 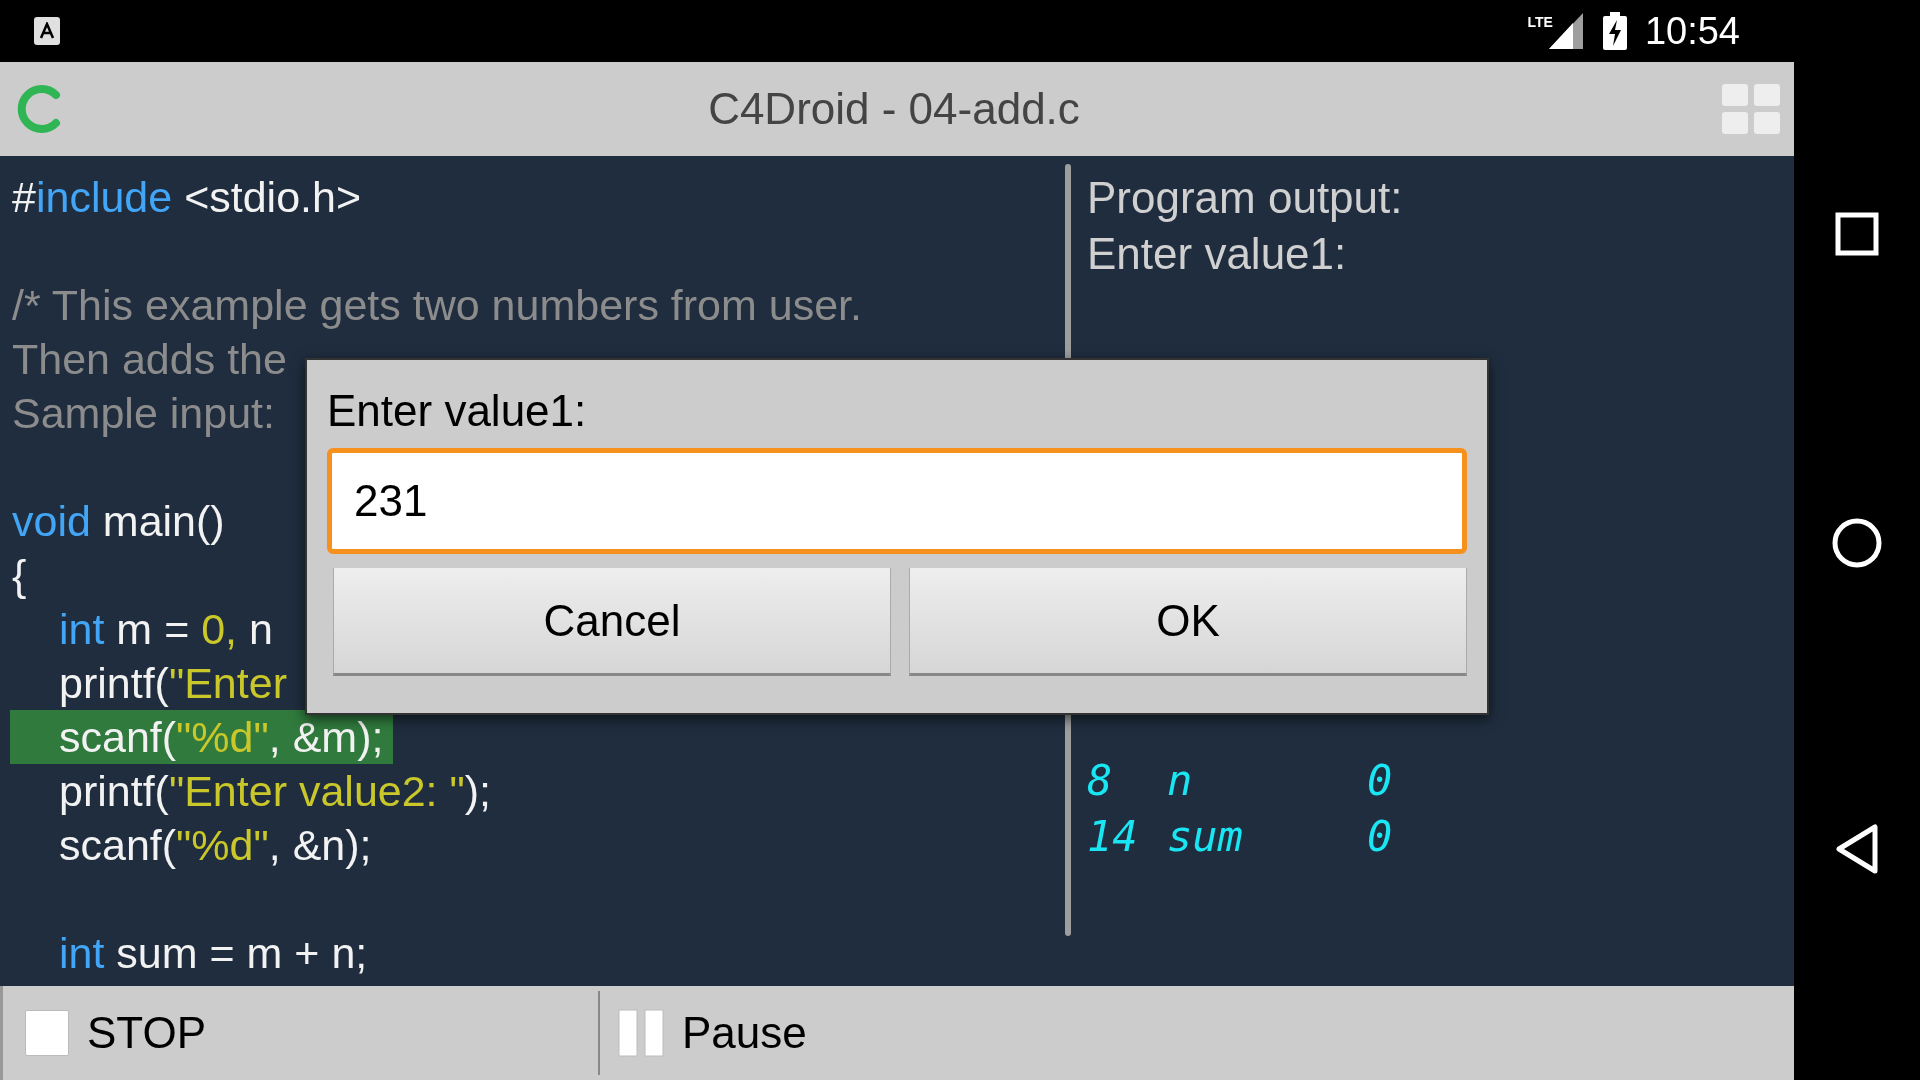 I want to click on variable-name: sum, so click(x=1205, y=836).